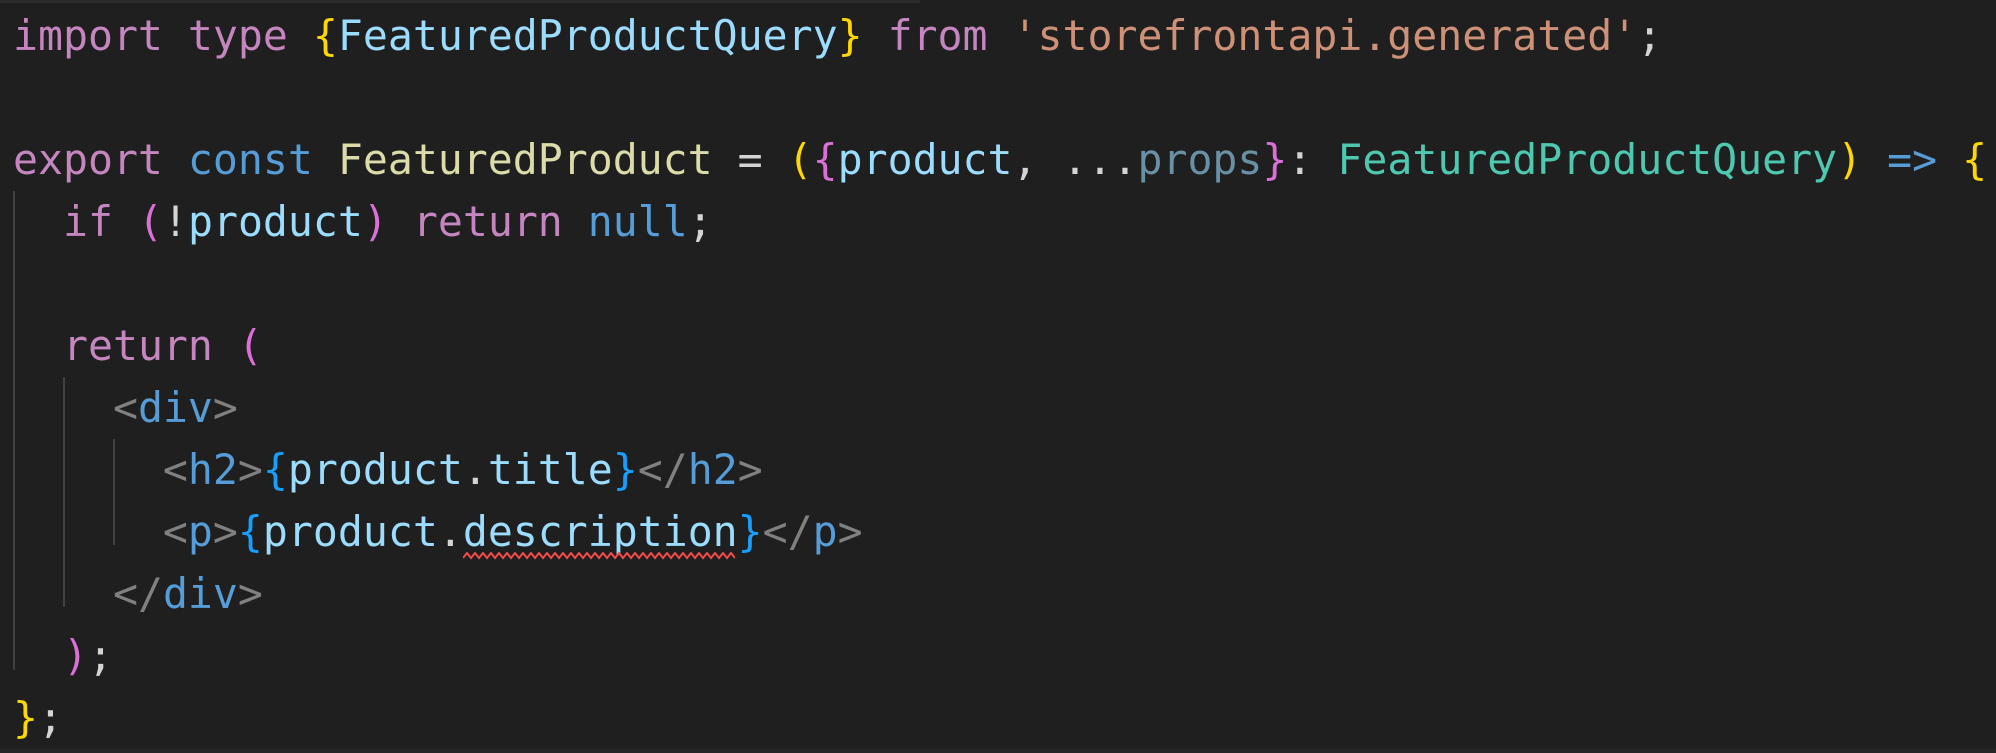 This screenshot has width=1996, height=753. What do you see at coordinates (600, 531) in the screenshot?
I see `code-token: description` at bounding box center [600, 531].